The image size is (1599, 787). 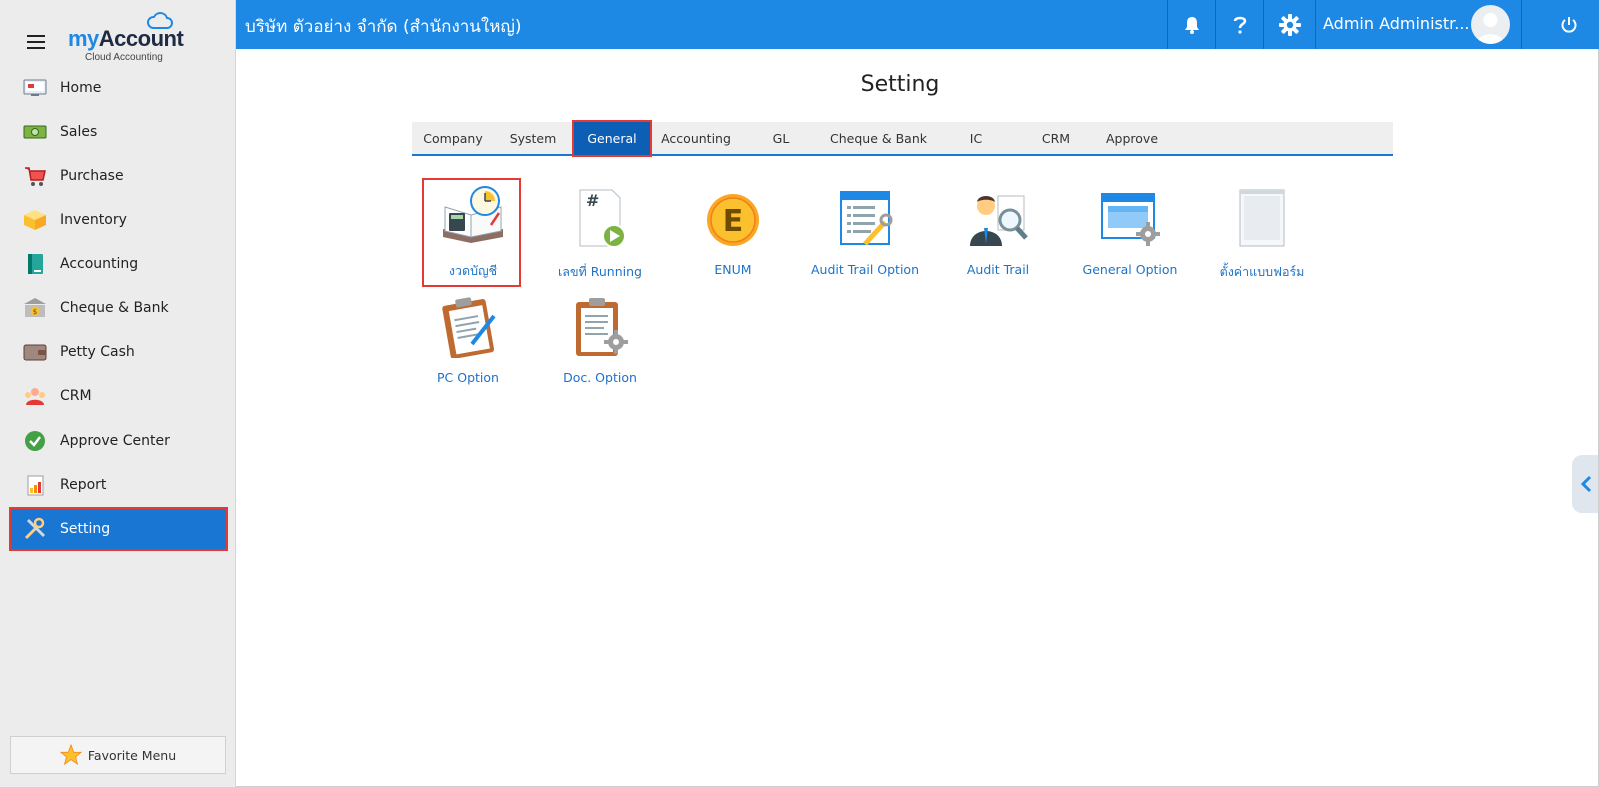 I want to click on company-name: บริษัท ตัวอย่าง จำกัด (สำนักงานใหญ่), so click(x=383, y=26).